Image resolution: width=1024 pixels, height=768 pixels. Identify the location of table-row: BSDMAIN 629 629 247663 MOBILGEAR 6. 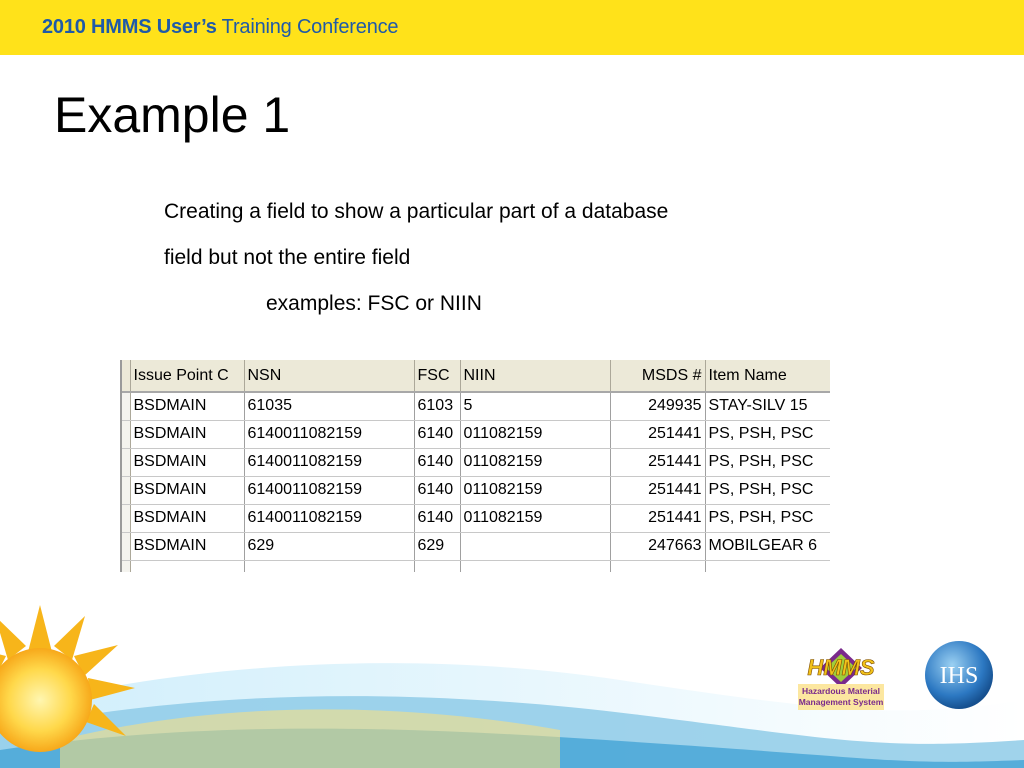
(476, 546).